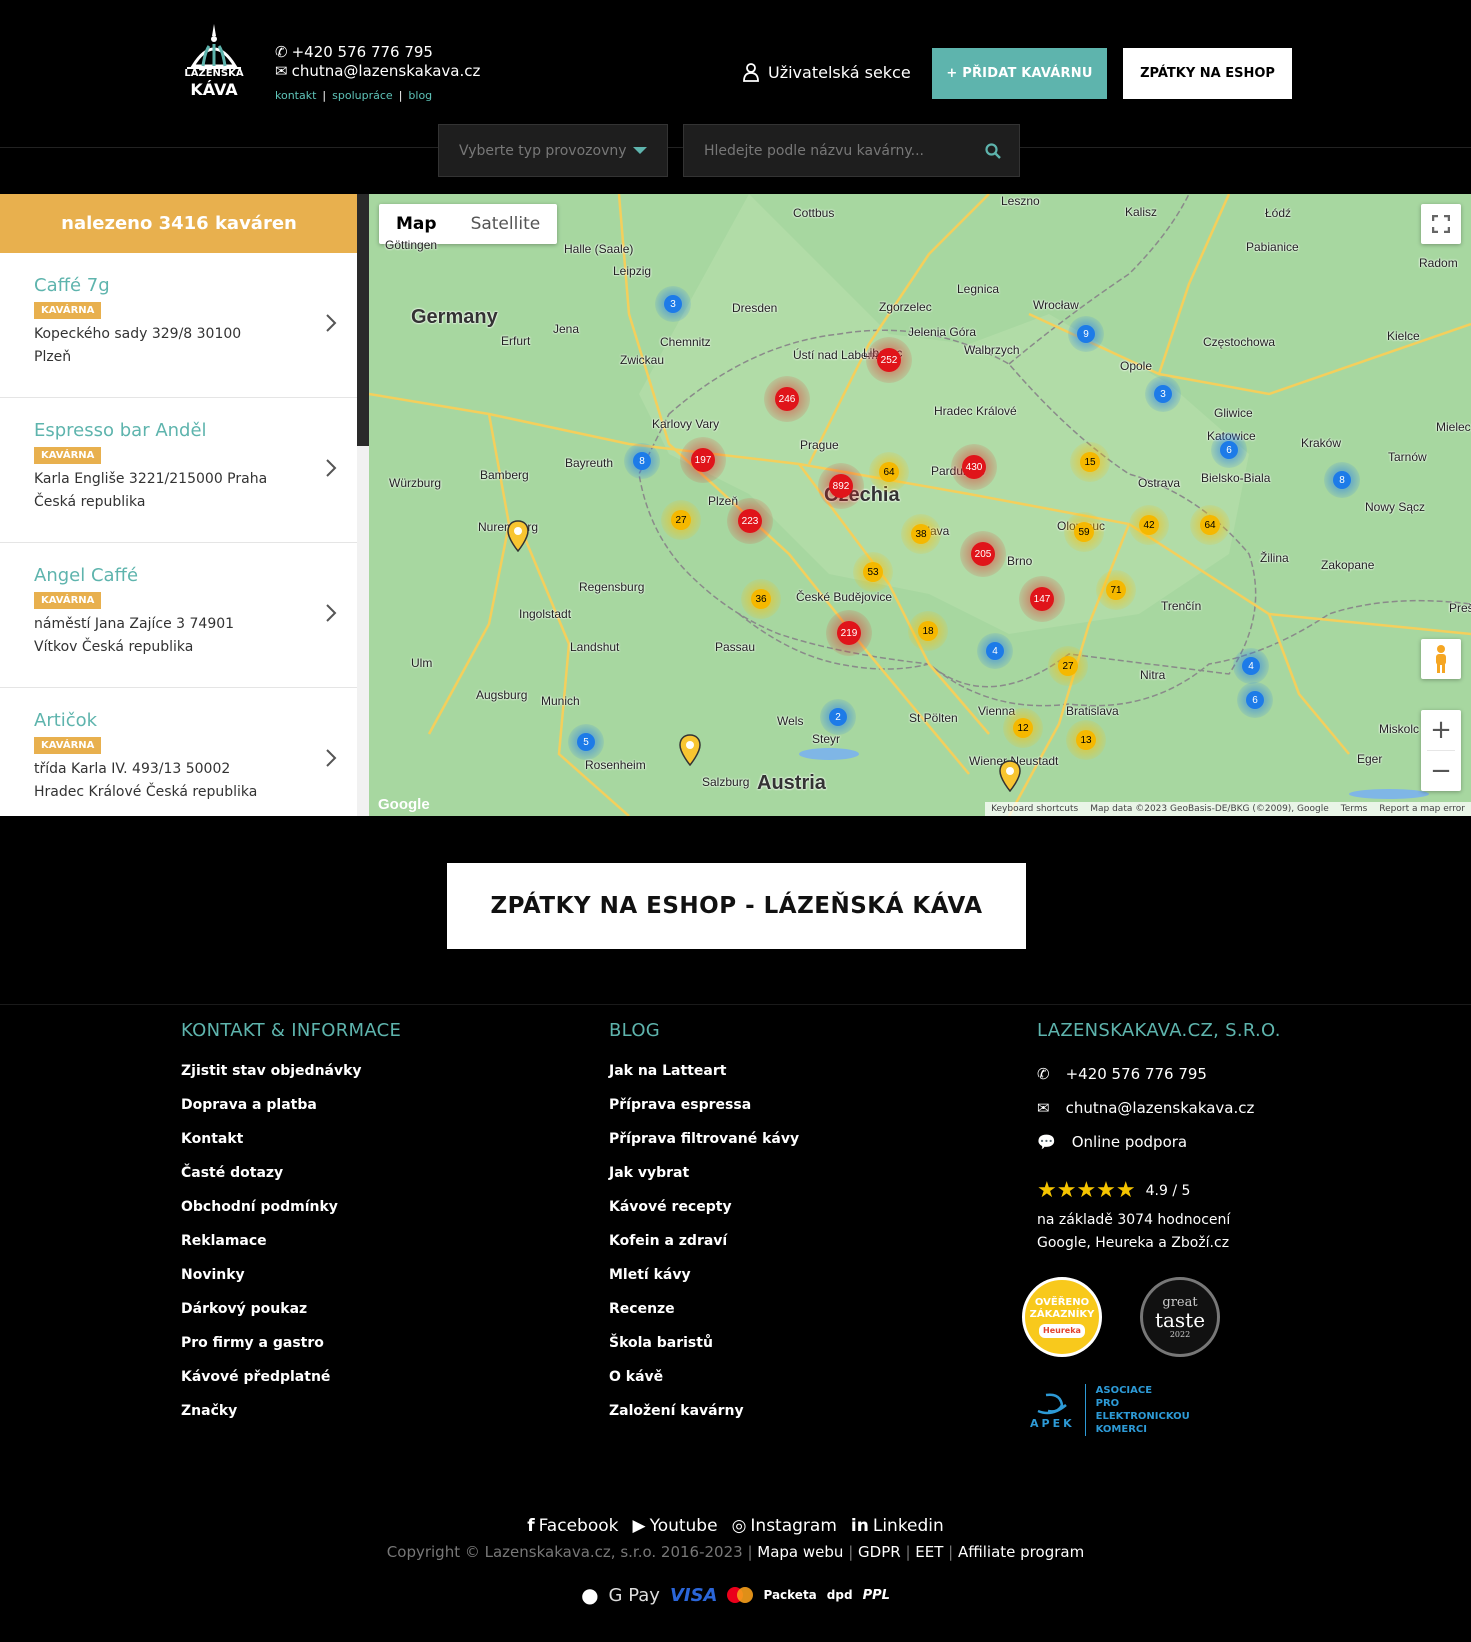 This screenshot has width=1471, height=1642. Describe the element at coordinates (1023, 728) in the screenshot. I see `map-cluster-marker: 12` at that location.